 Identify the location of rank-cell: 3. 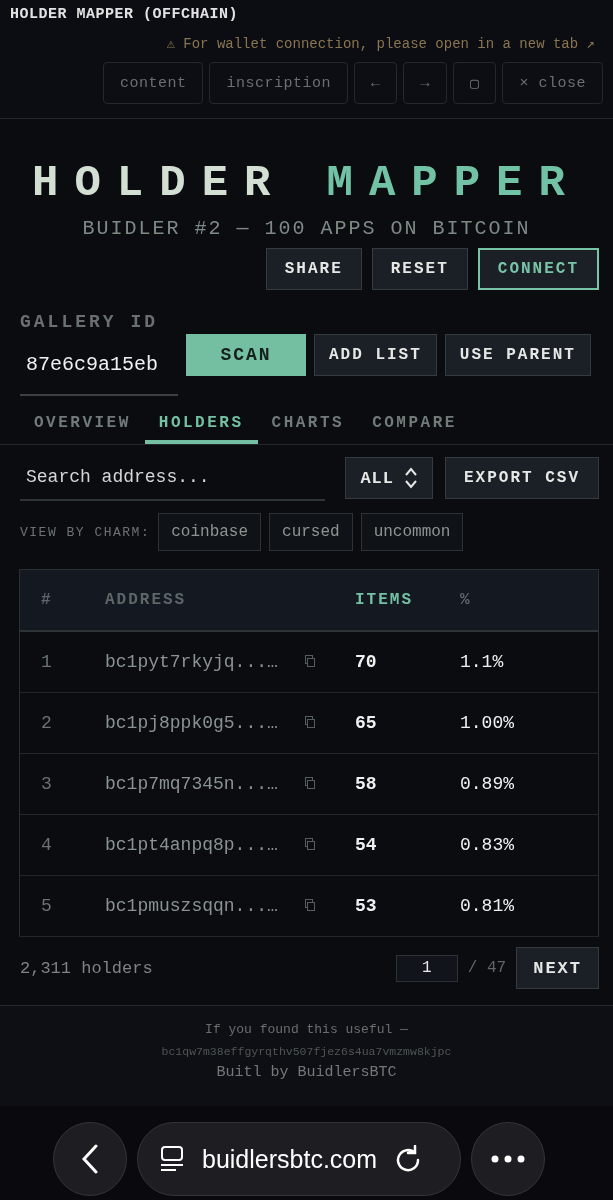
(46, 784).